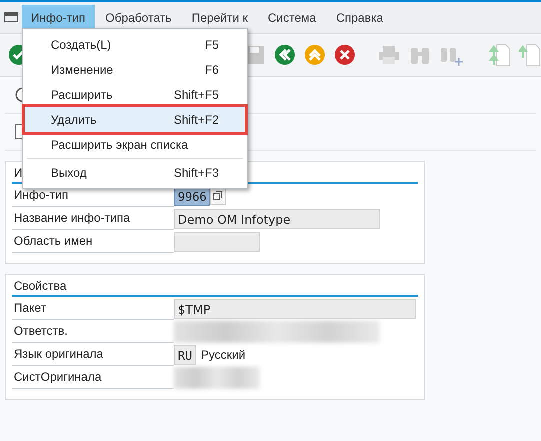  I want to click on menu-item: Выход Shift+F3, so click(135, 172).